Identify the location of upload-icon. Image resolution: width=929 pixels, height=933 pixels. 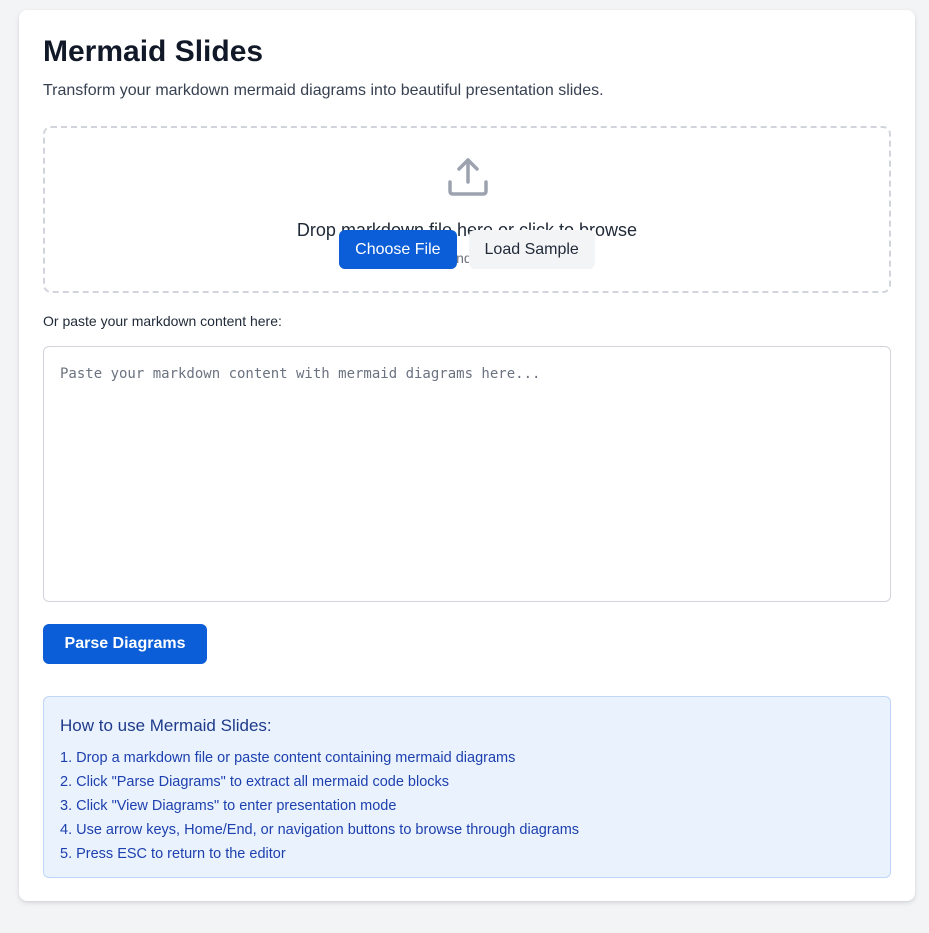
(468, 177).